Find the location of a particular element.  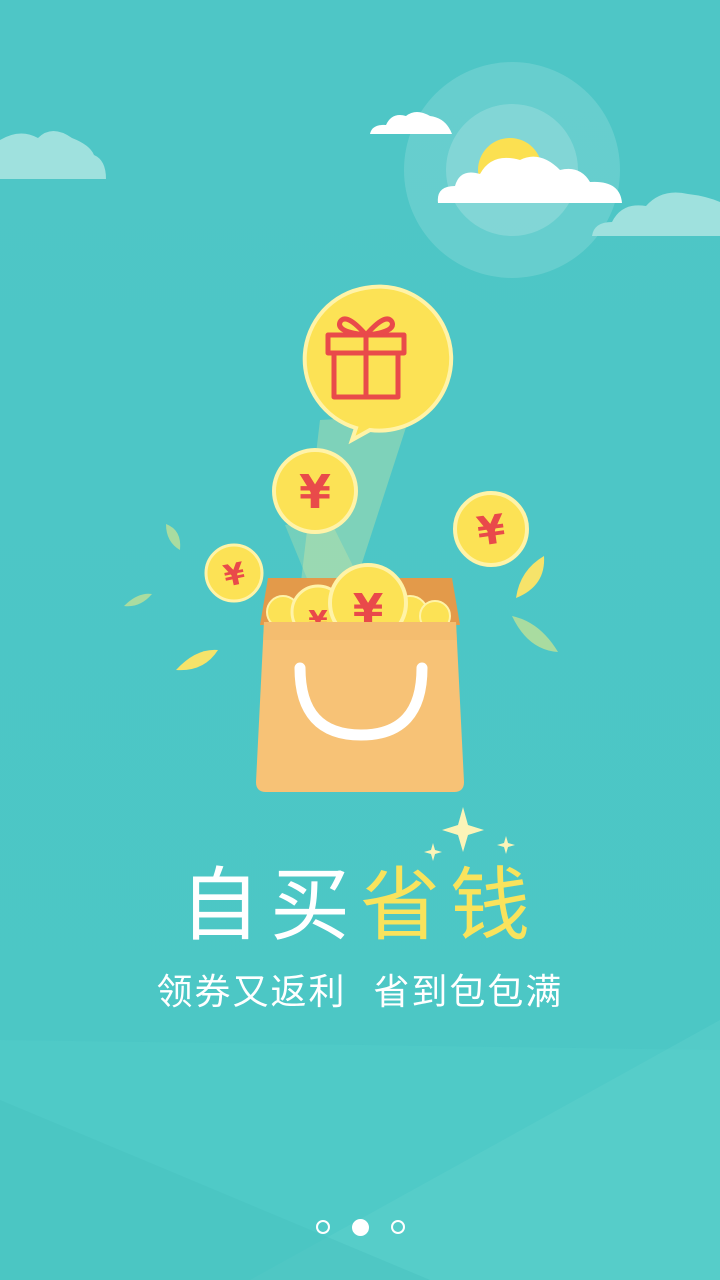

headline-part-white: 自买 is located at coordinates (270, 905).